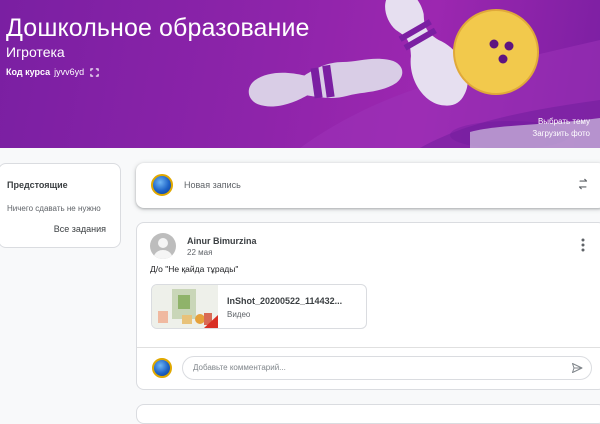  Describe the element at coordinates (185, 306) in the screenshot. I see `video-thumbnail` at that location.